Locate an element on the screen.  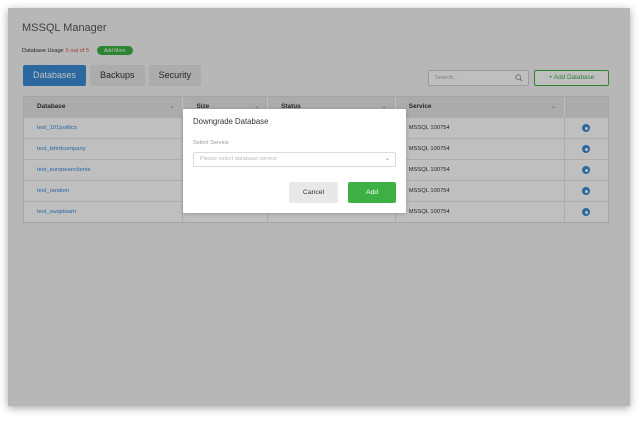
modal-title: Downgrade Database is located at coordinates (231, 121).